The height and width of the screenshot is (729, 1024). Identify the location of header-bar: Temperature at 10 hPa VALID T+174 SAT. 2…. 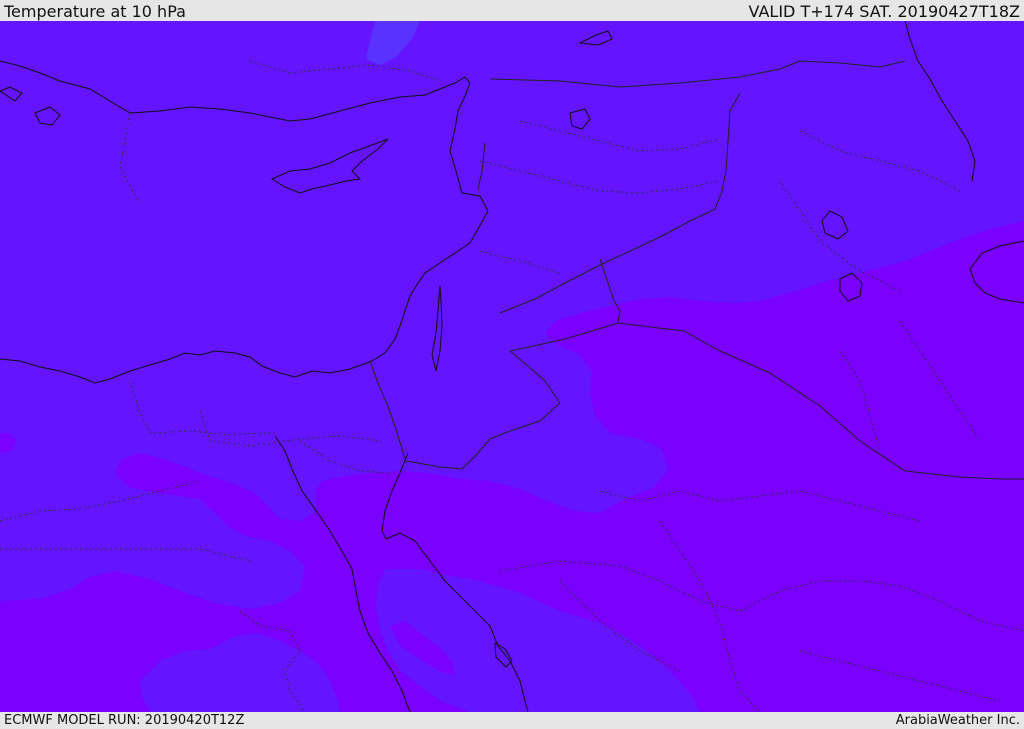
(512, 10).